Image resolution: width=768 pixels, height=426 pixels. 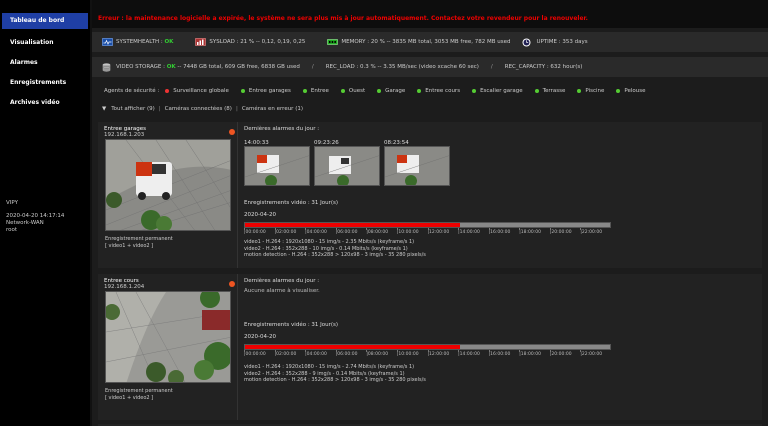 What do you see at coordinates (12, 230) in the screenshot?
I see `current-user: root` at bounding box center [12, 230].